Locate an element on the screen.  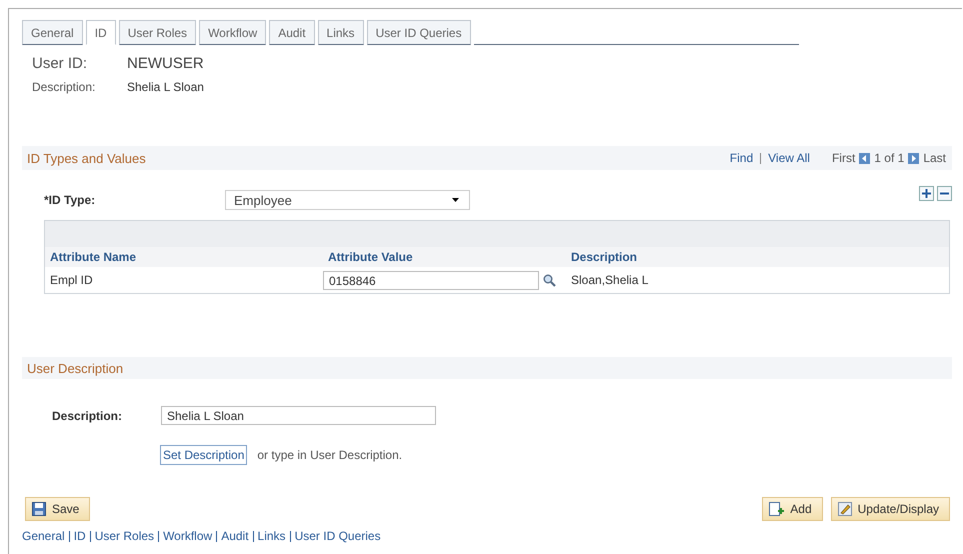
column-header: Attribute Value is located at coordinates (370, 257).